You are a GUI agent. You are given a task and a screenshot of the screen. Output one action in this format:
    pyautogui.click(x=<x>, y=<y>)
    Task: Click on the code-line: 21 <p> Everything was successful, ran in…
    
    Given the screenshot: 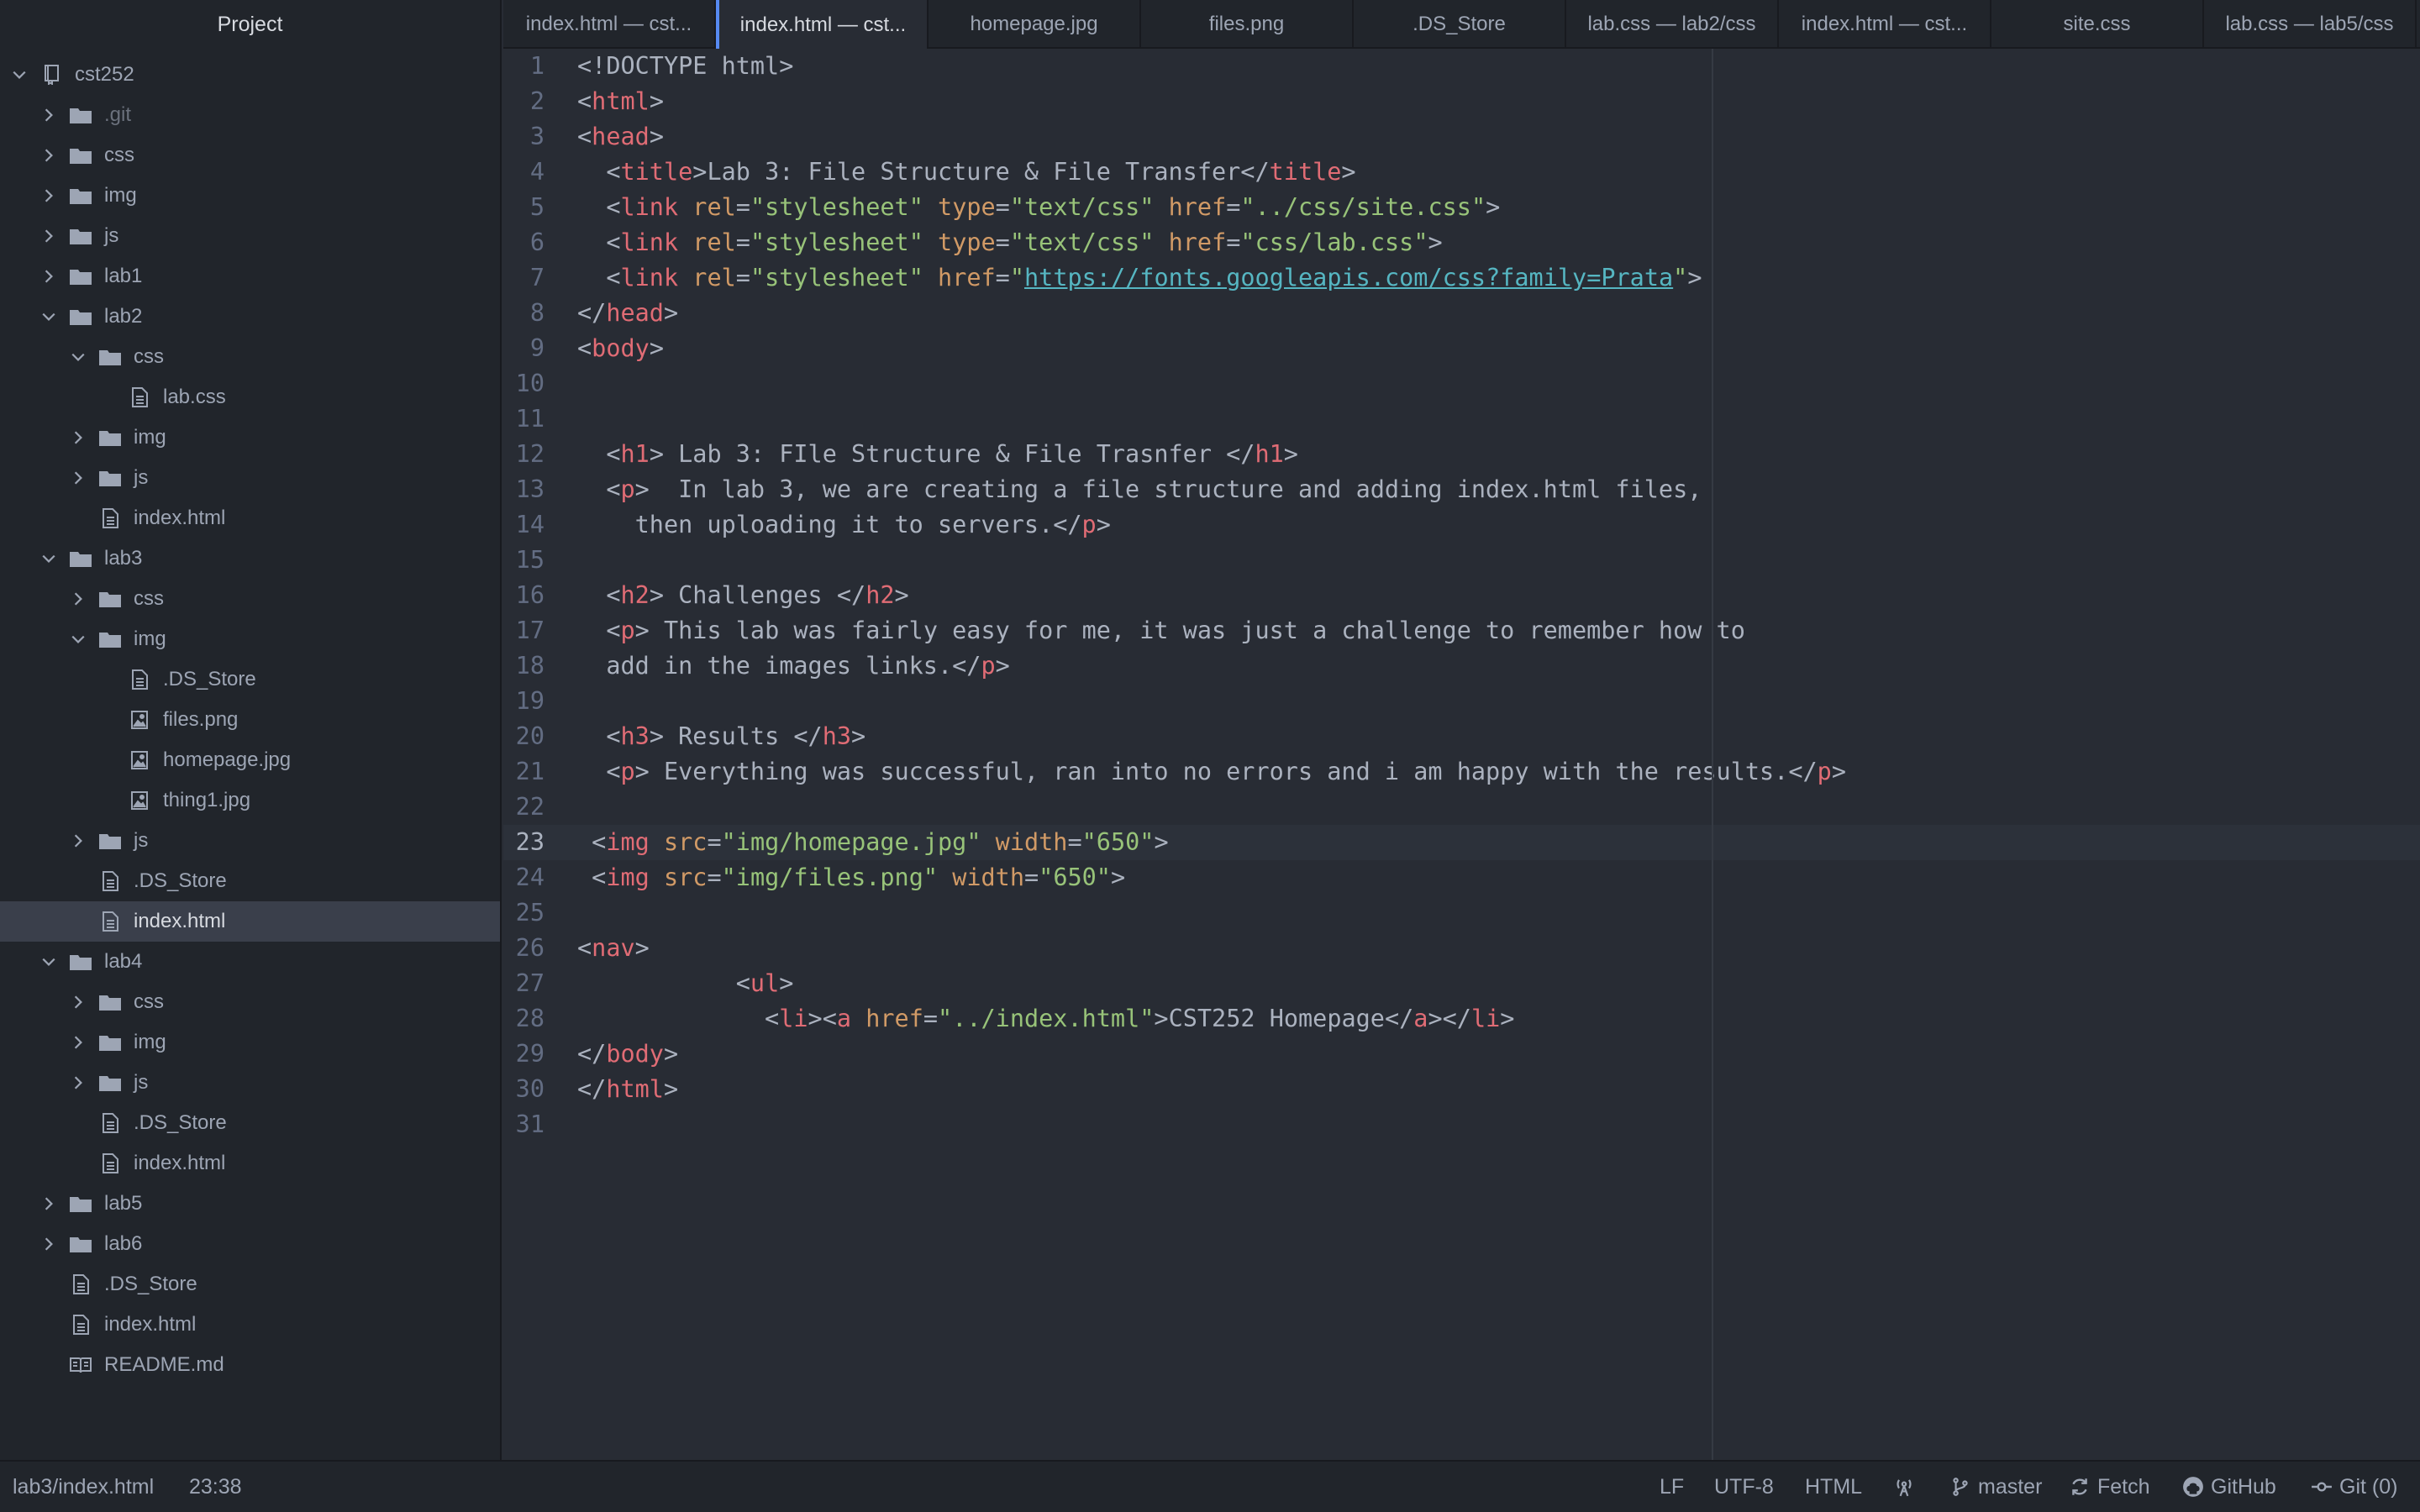 What is the action you would take?
    pyautogui.click(x=1462, y=772)
    